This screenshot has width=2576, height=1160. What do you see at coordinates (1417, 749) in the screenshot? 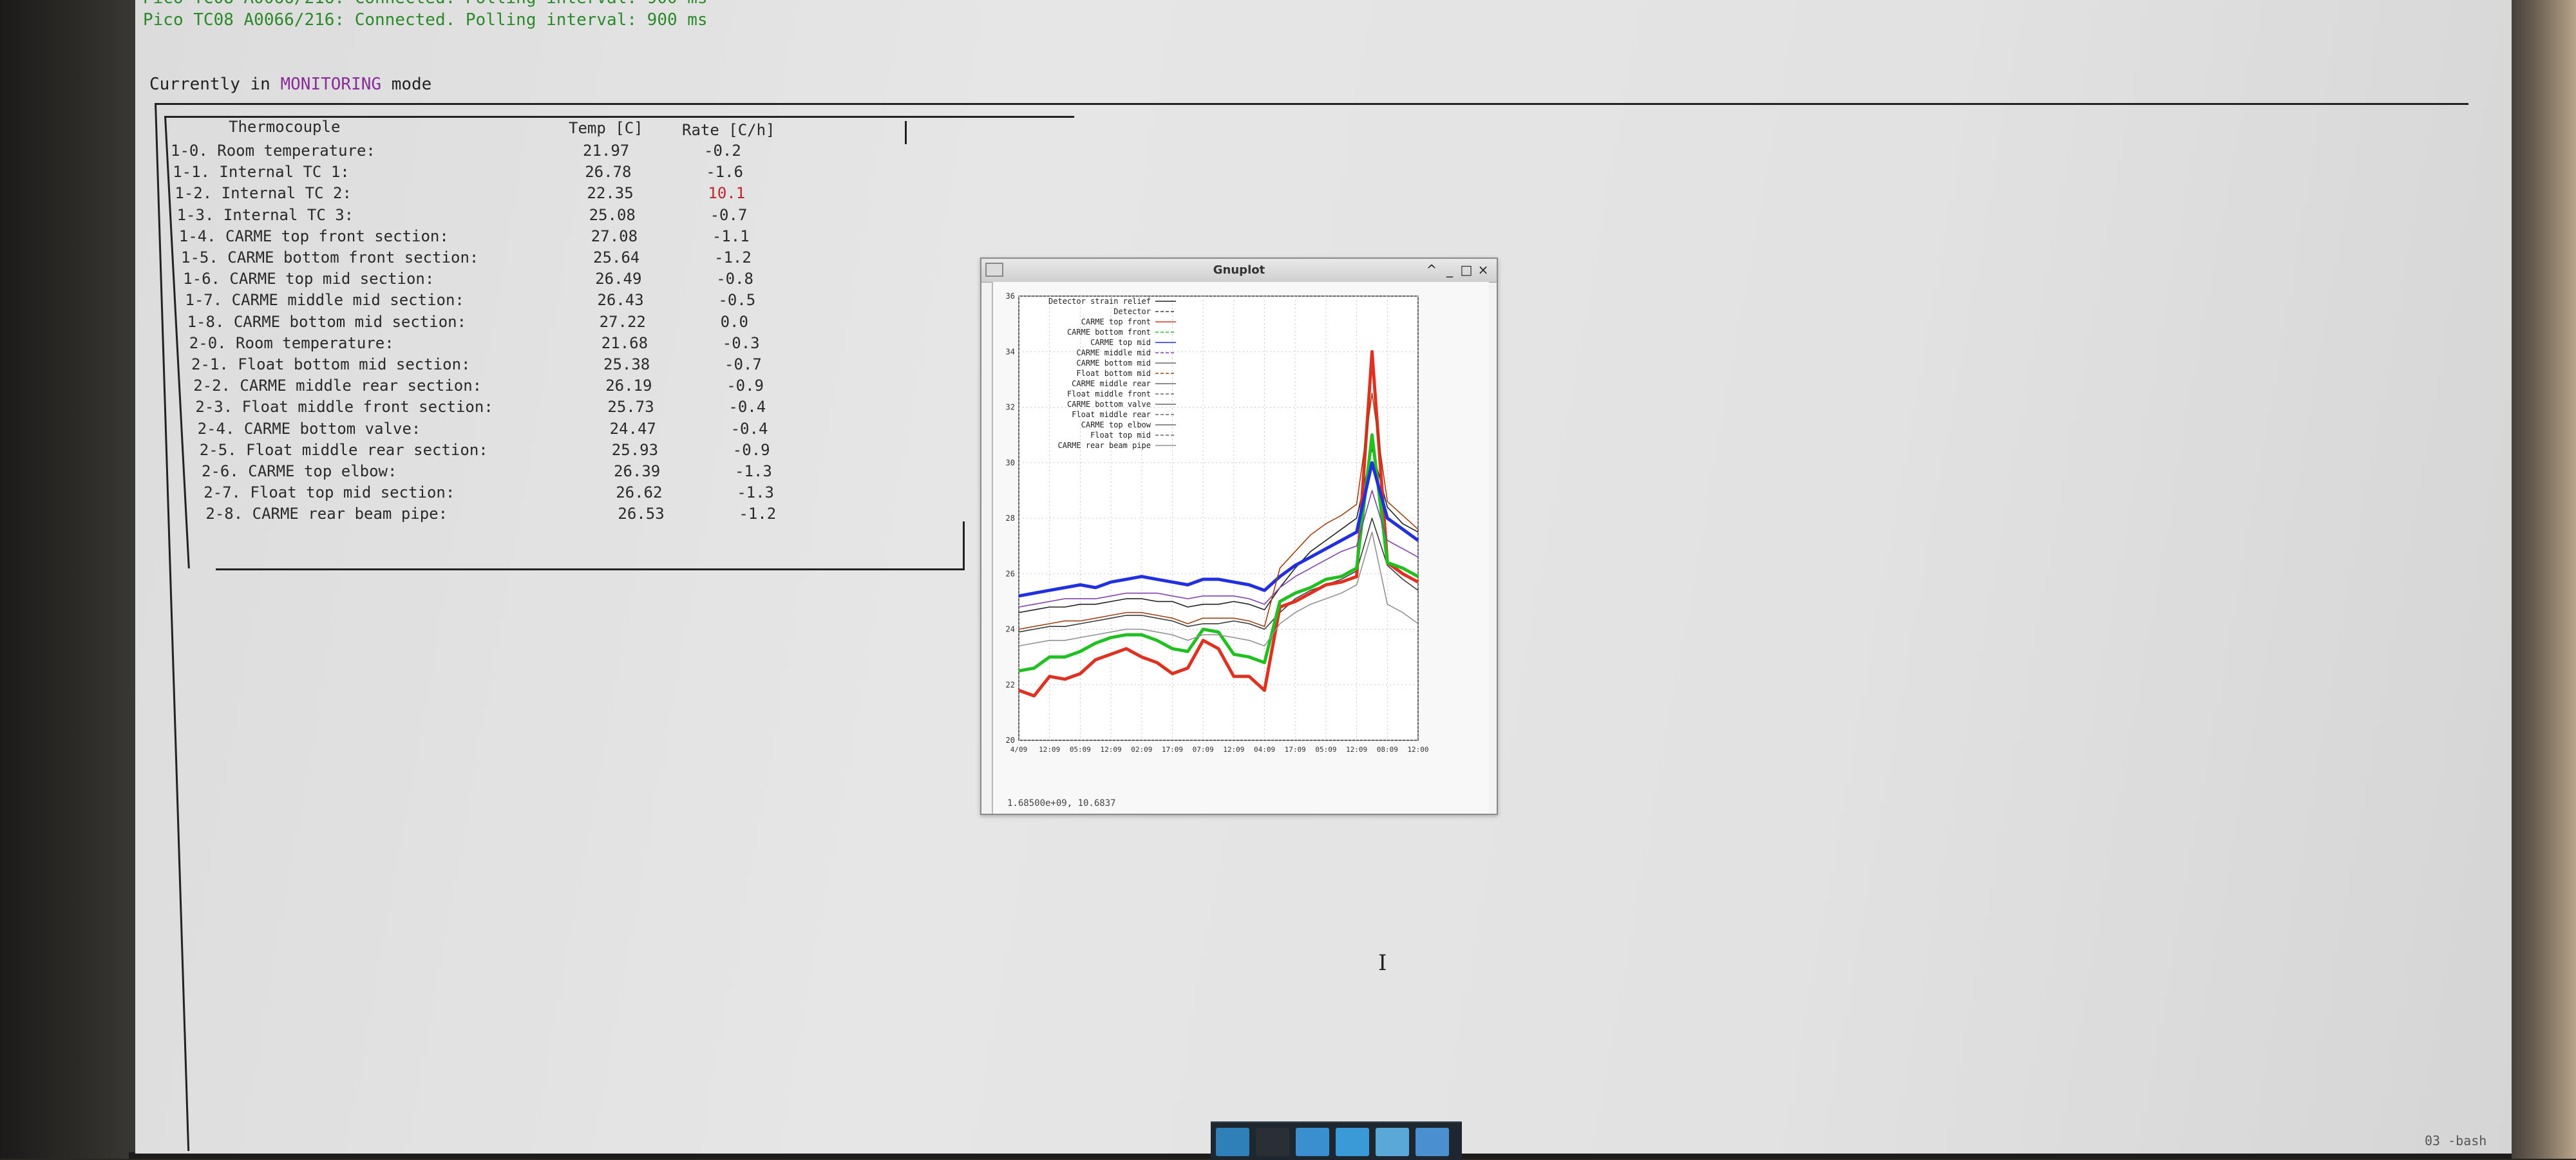
I see `x-tick-label: 12:00` at bounding box center [1417, 749].